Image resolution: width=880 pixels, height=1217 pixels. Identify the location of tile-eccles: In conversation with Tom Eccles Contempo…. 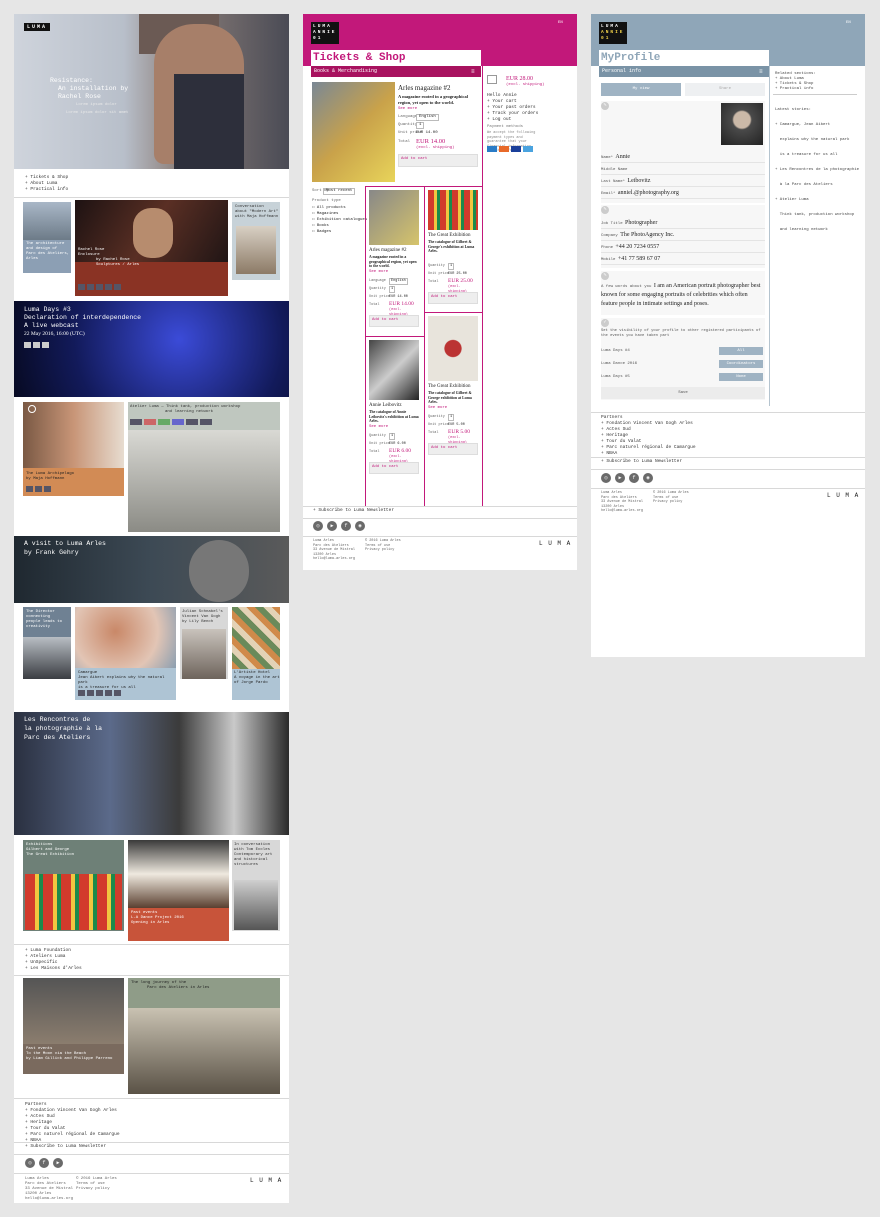
(256, 885).